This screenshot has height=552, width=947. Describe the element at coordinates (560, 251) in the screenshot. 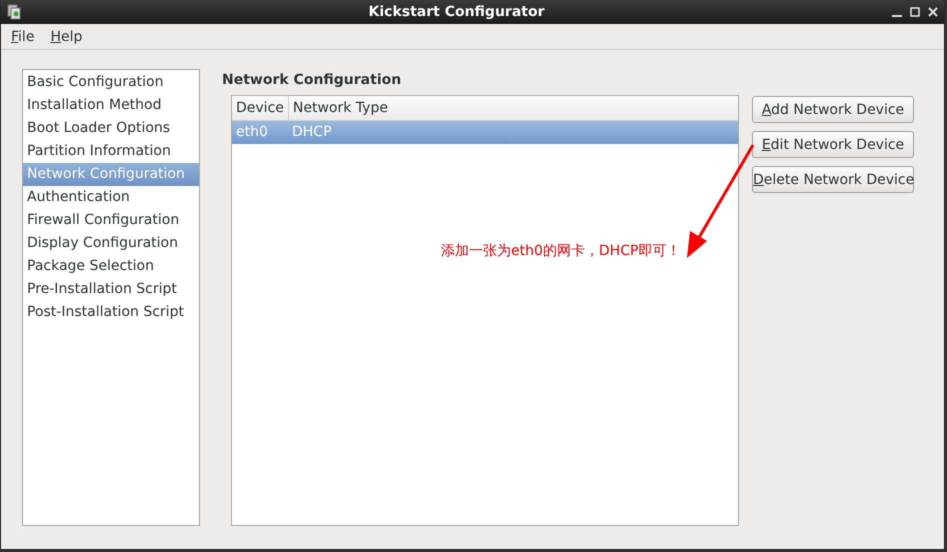

I see `annotation-text: 添加一张为eth0的网卡，DHCP即可！` at that location.